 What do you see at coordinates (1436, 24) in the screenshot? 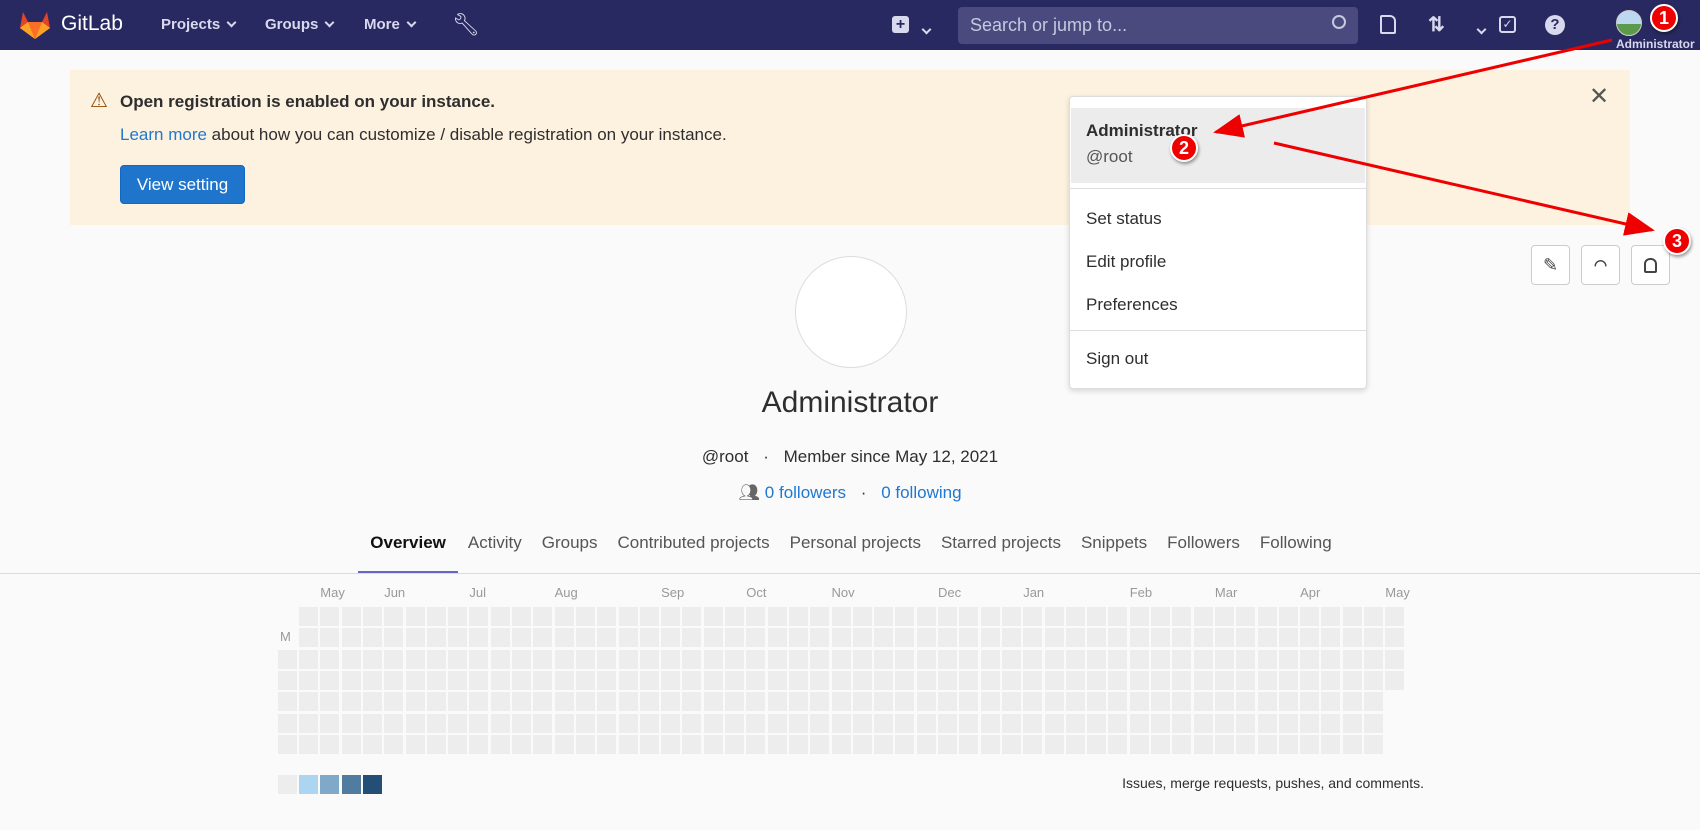
I see `merge-request-icon: ⇅` at bounding box center [1436, 24].